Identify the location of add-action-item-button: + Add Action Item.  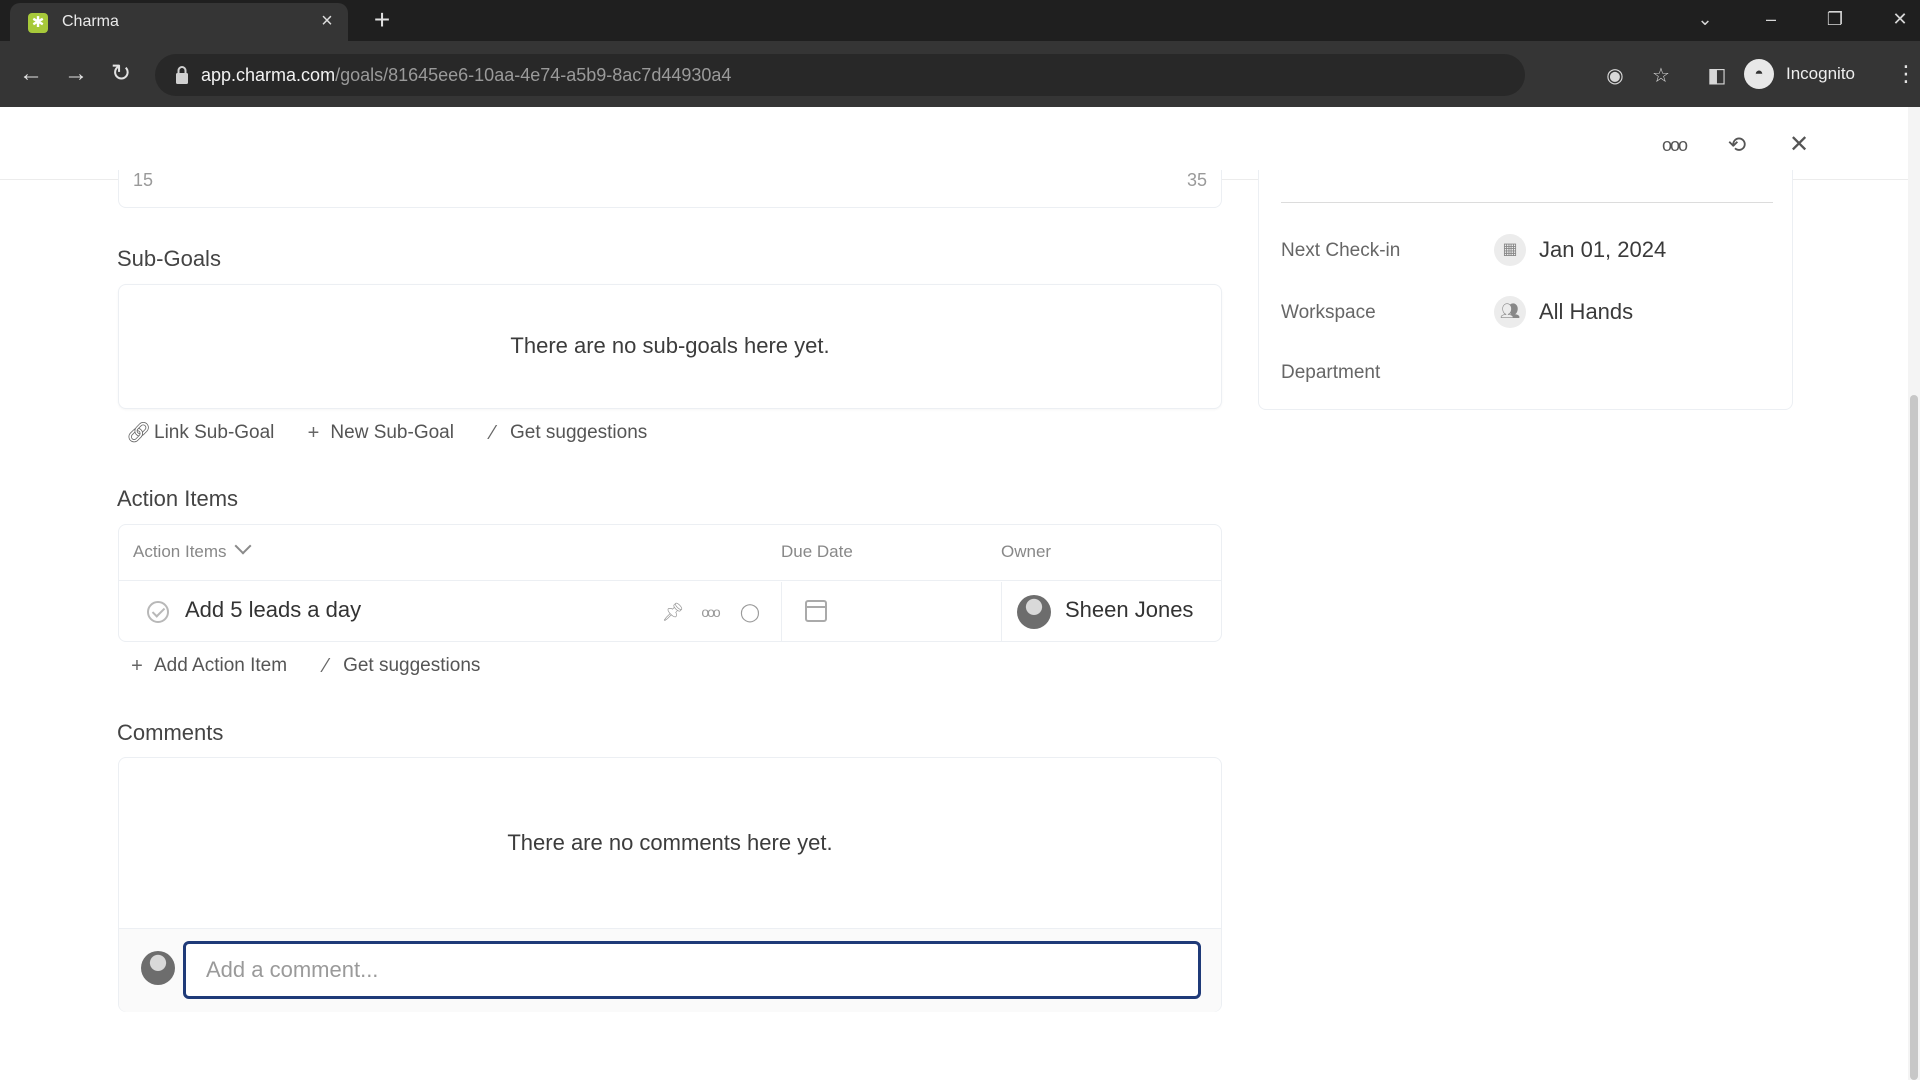
(206, 666).